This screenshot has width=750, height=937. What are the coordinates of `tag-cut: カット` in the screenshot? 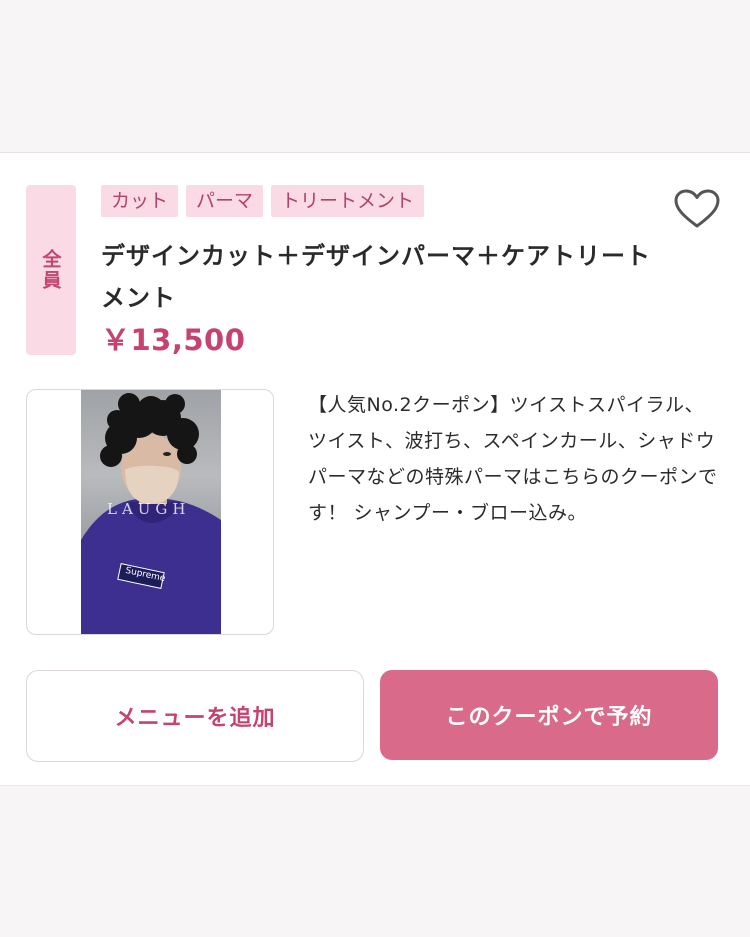 It's located at (140, 201).